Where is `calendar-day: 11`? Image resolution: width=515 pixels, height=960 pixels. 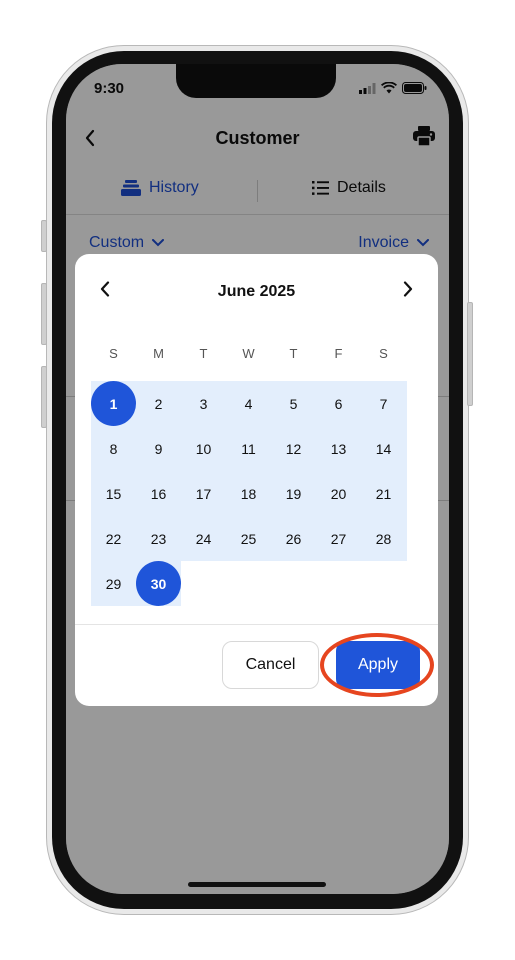 calendar-day: 11 is located at coordinates (248, 448).